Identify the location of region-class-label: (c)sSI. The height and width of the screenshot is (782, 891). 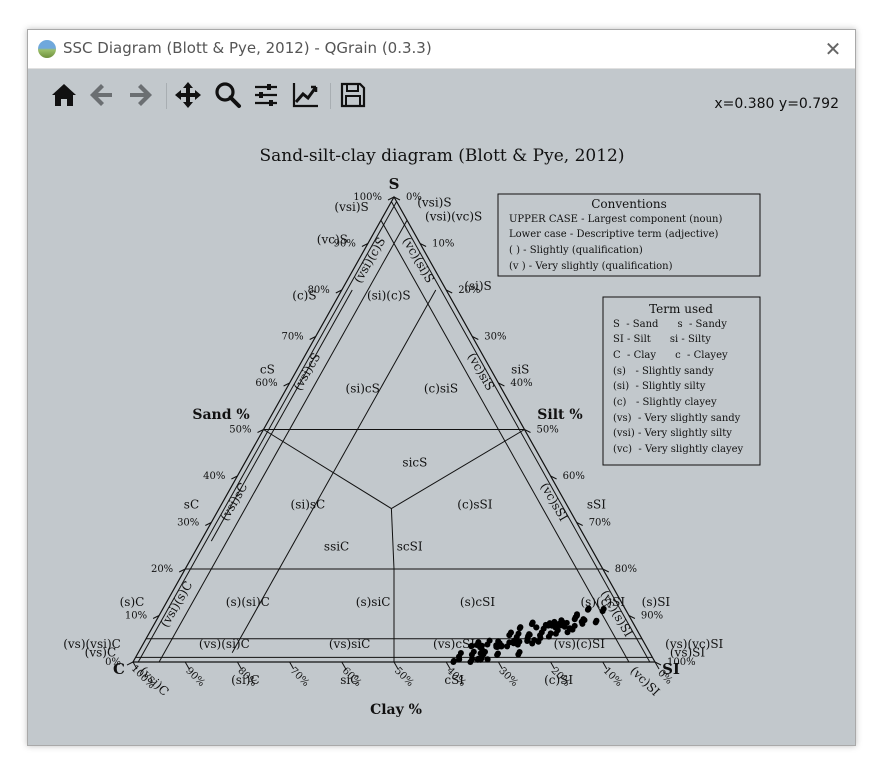
(474, 505).